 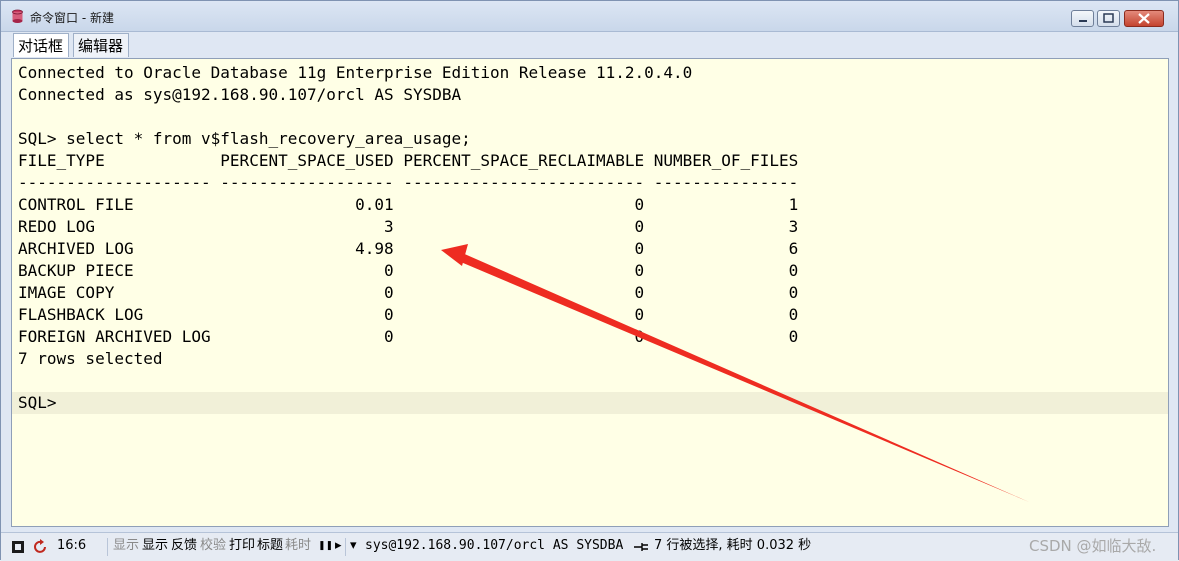 I want to click on console-line: SQL>, so click(x=42, y=402).